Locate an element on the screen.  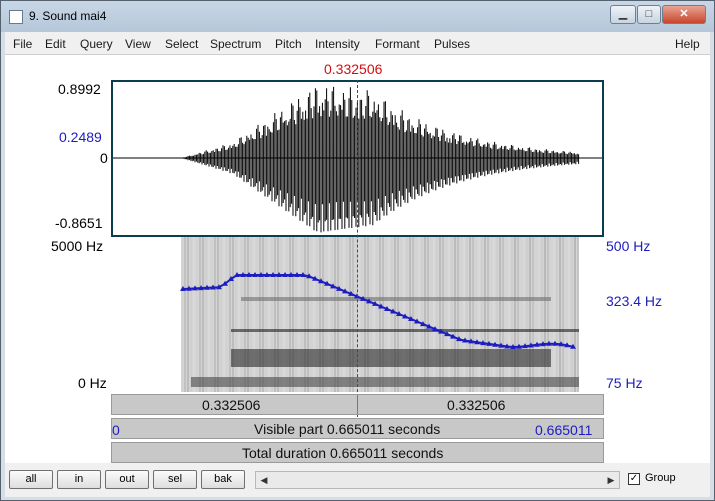
menu-intensity: Intensity is located at coordinates (337, 44).